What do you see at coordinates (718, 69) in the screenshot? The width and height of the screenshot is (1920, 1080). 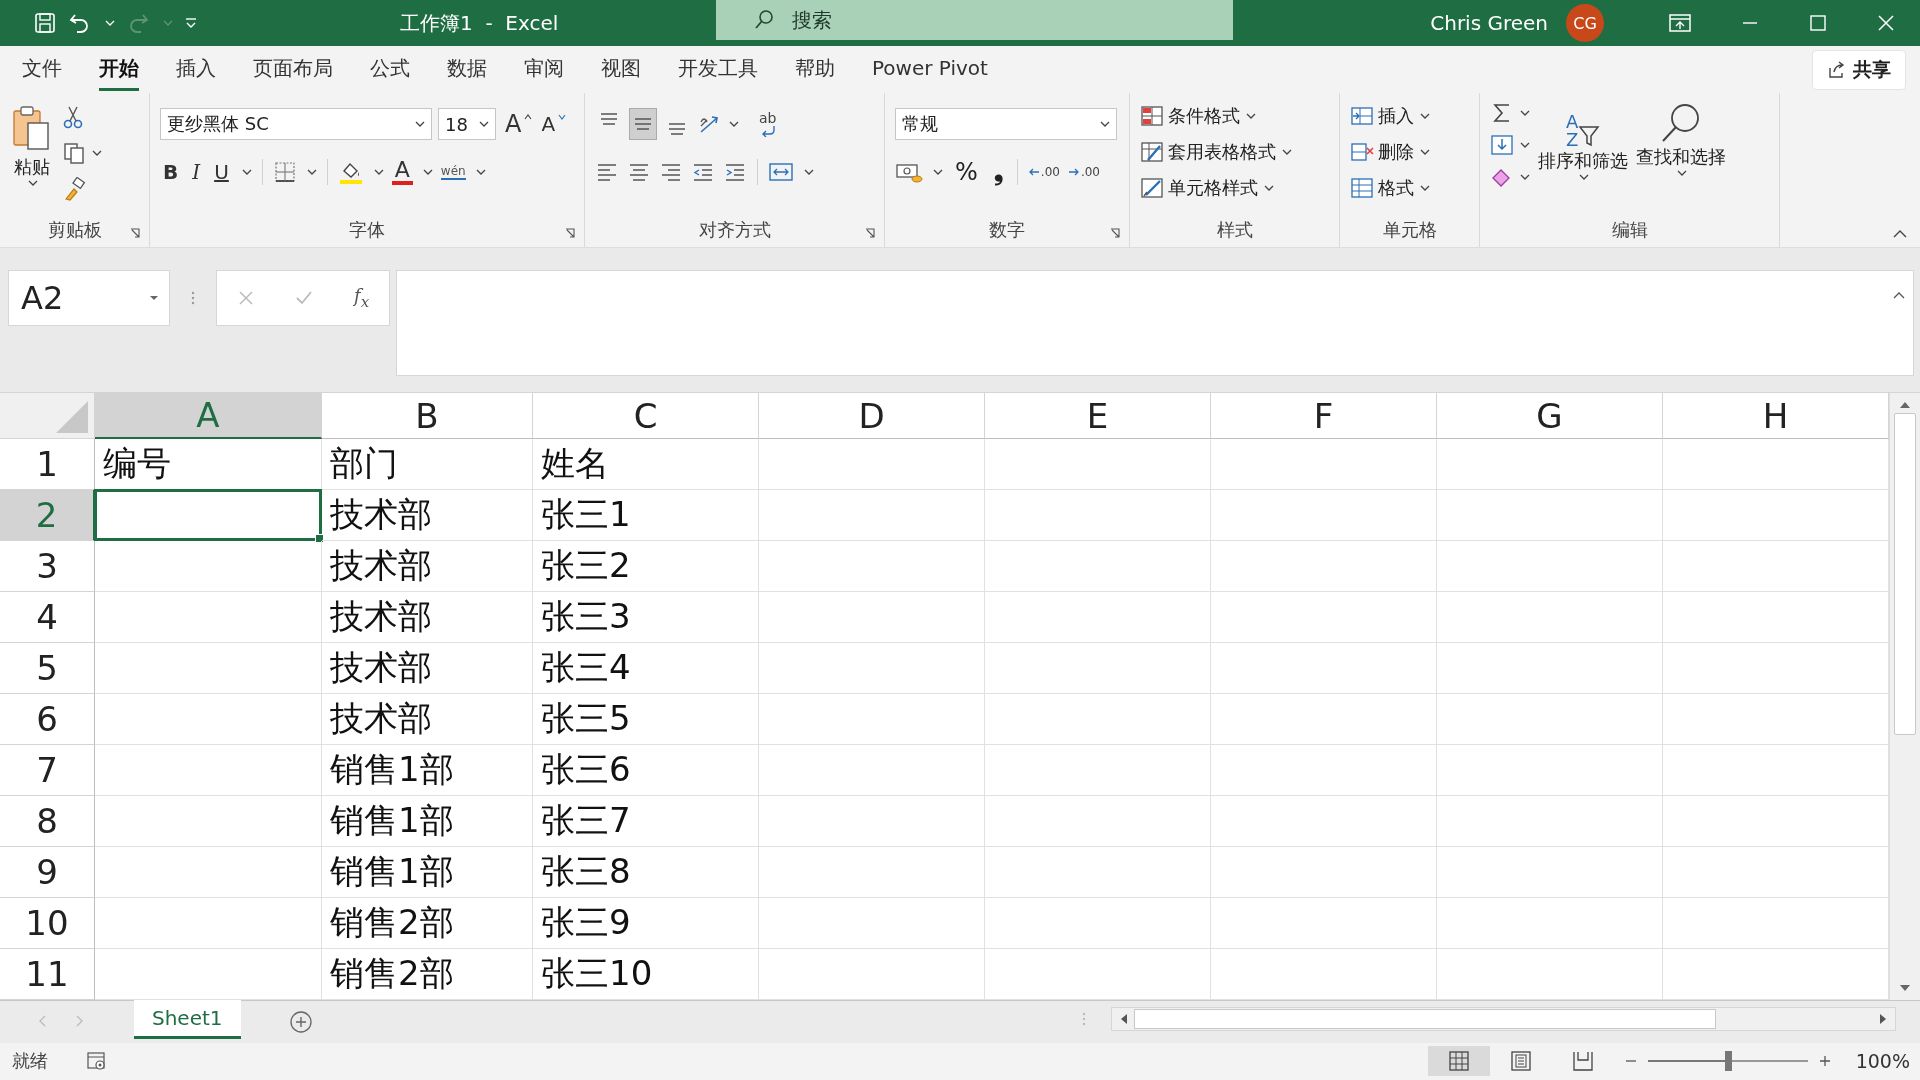 I see `ribbon-tab: 开发工具` at bounding box center [718, 69].